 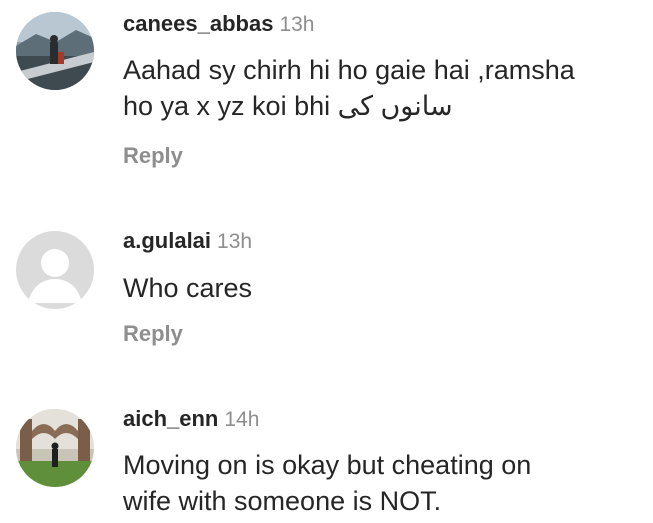 I want to click on comment-text-line: Moving on is okay but cheating on, so click(x=327, y=465).